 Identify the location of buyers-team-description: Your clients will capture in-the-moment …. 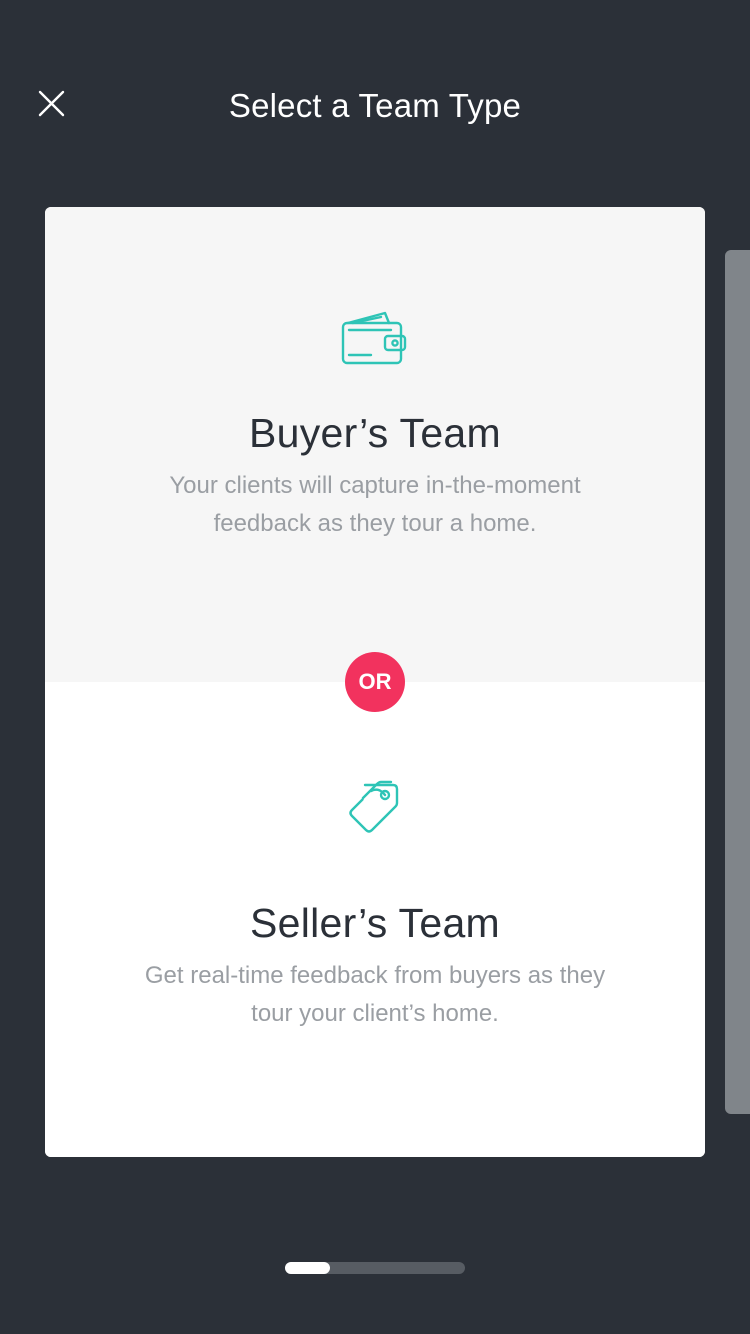
(375, 504).